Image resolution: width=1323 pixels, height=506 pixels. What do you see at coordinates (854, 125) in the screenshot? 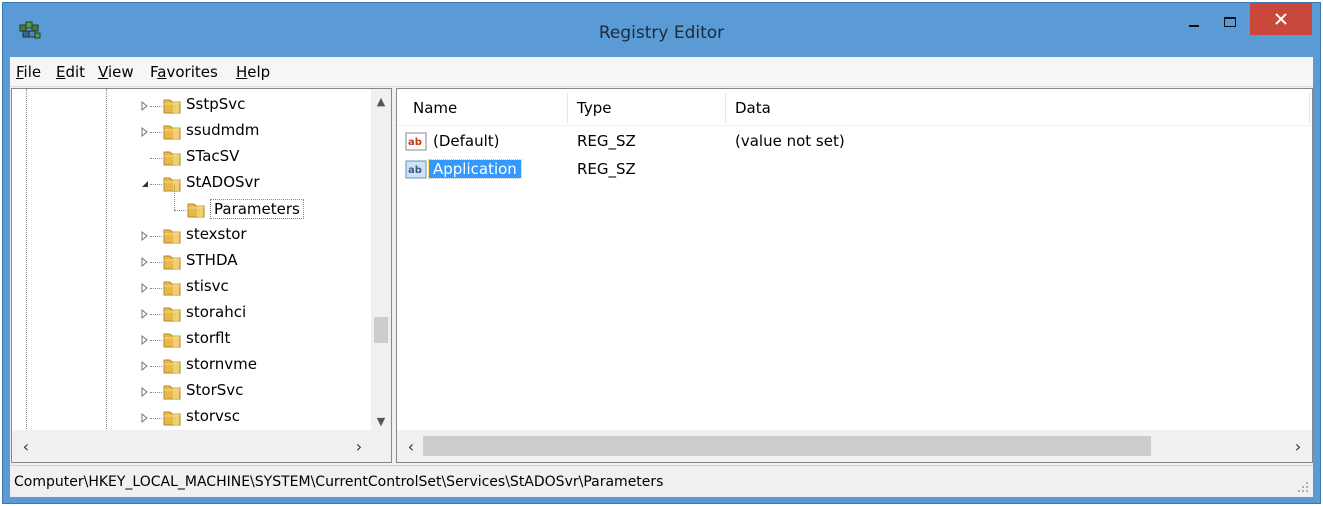
I see `header-divider` at bounding box center [854, 125].